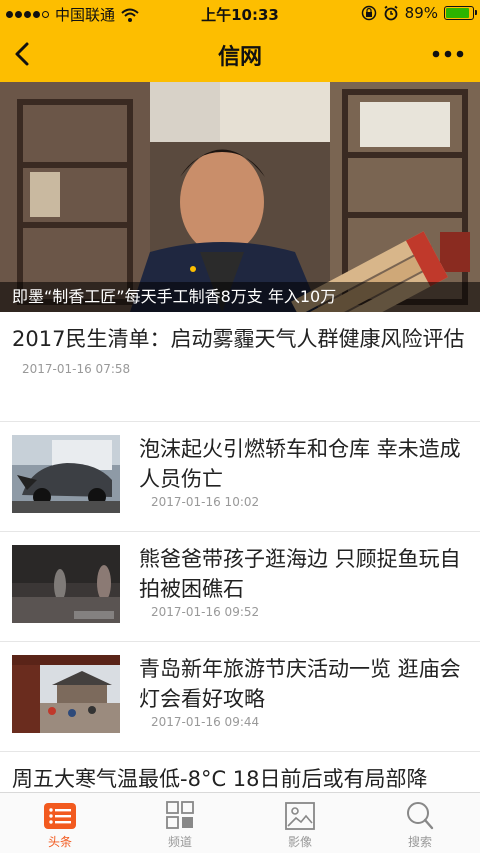 This screenshot has height=853, width=480. What do you see at coordinates (368, 13) in the screenshot?
I see `rotation-lock-icon` at bounding box center [368, 13].